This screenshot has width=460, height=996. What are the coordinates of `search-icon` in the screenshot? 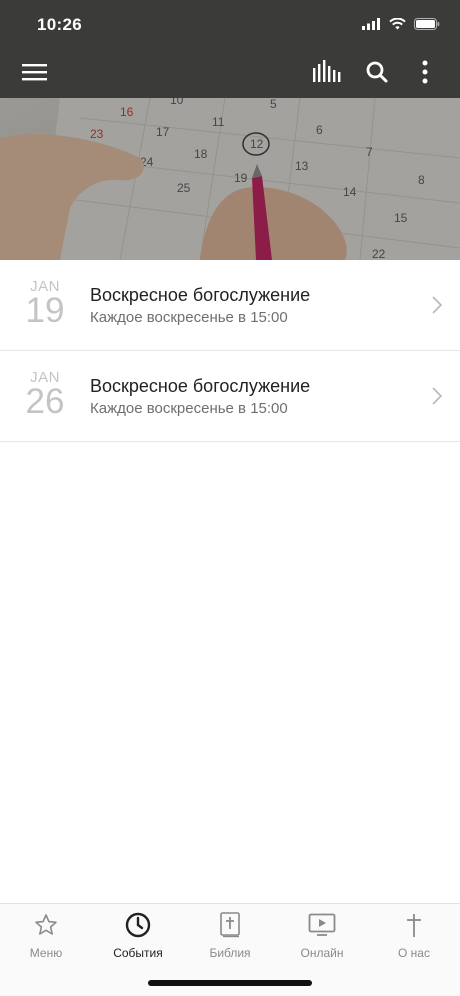 It's located at (377, 74).